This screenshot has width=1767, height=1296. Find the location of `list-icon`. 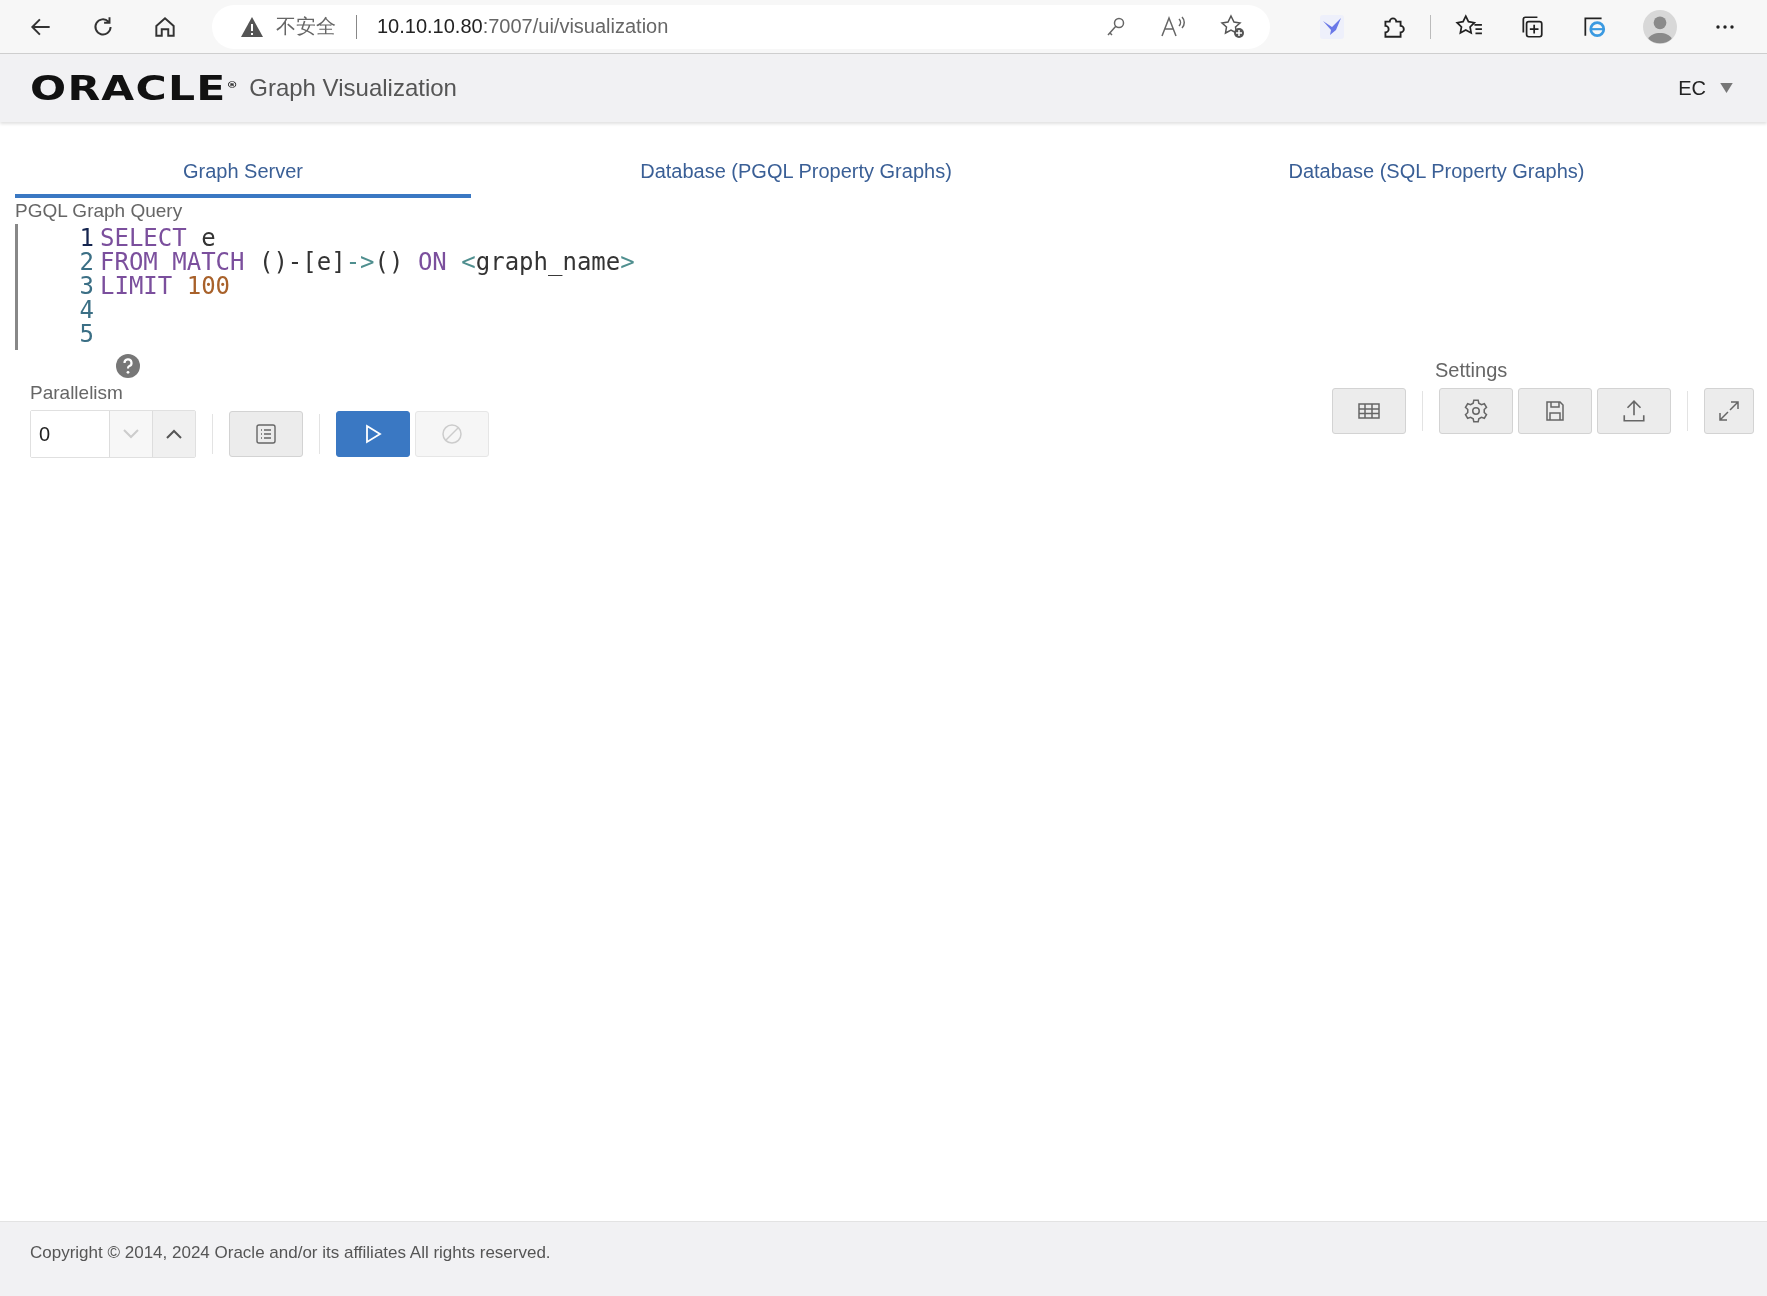

list-icon is located at coordinates (266, 434).